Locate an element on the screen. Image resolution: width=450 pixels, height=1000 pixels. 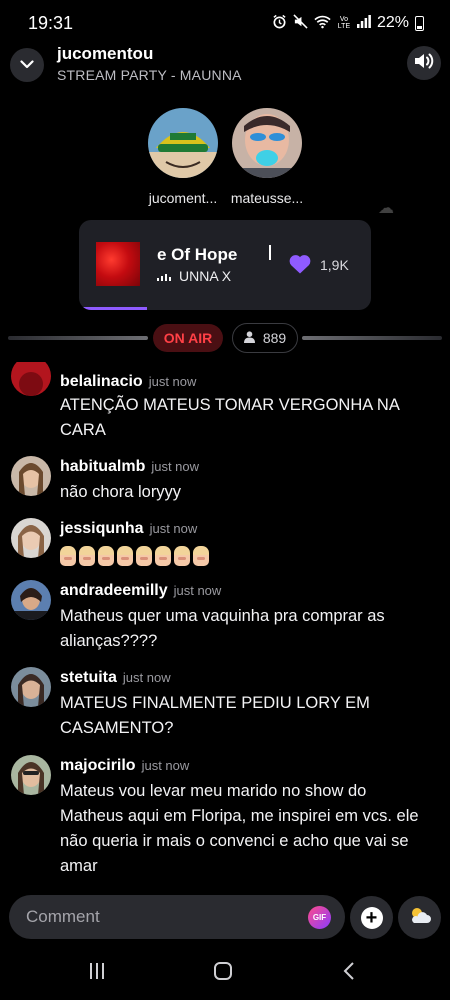
sound-button is located at coordinates (424, 63).